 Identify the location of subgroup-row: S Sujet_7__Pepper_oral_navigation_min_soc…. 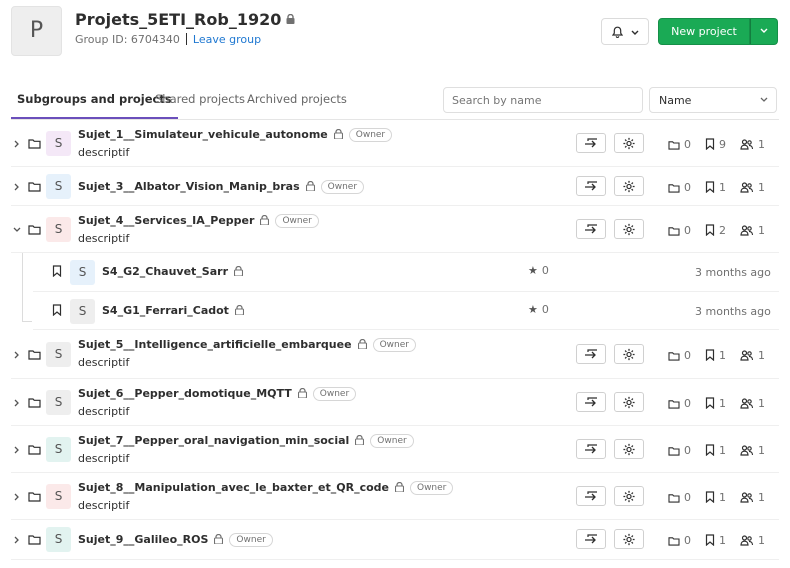
(395, 449).